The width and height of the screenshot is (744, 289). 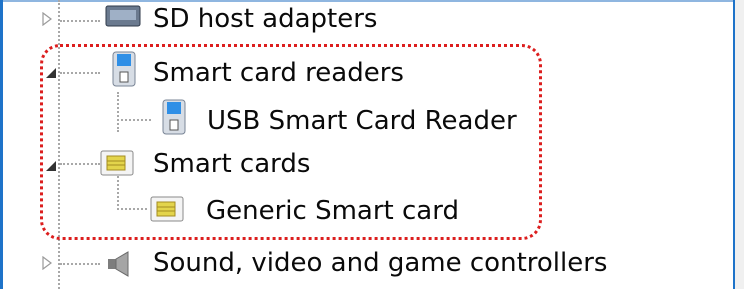 I want to click on tree-node-sd-host-adapters: SD host adapters, so click(x=240, y=22).